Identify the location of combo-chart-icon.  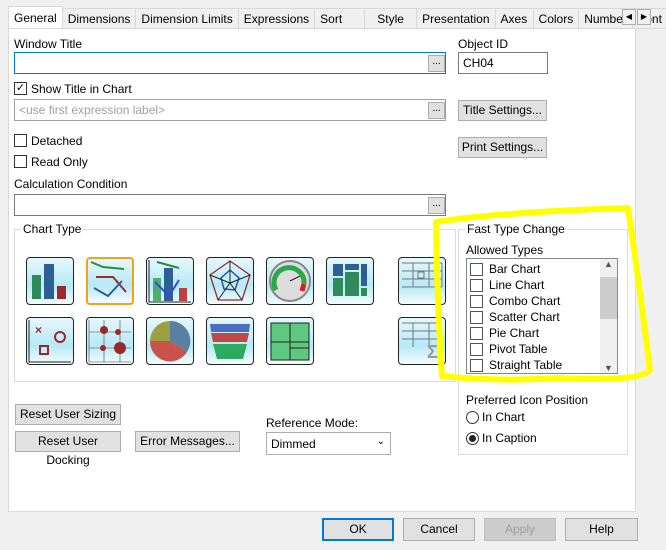
(170, 281).